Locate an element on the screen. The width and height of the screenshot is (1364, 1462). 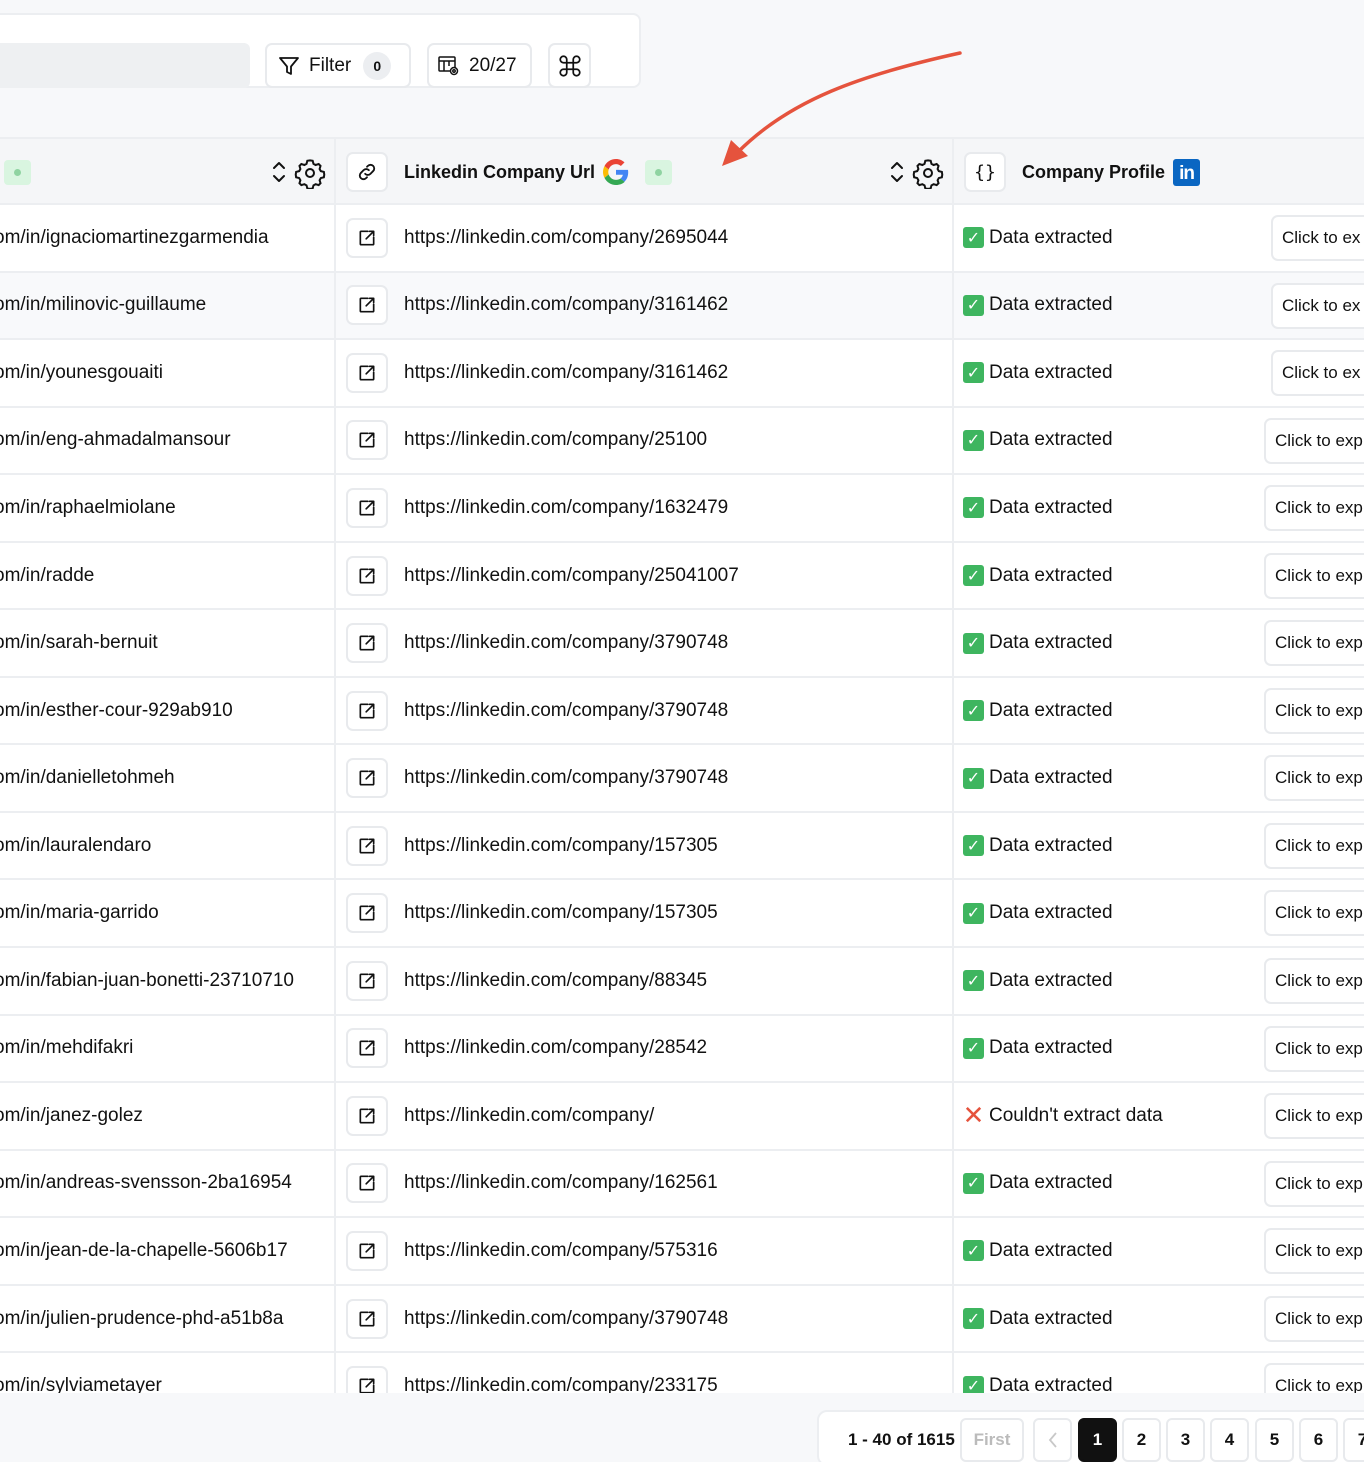
profile-url-cell: om/in/sarah-bernuit is located at coordinates (168, 643).